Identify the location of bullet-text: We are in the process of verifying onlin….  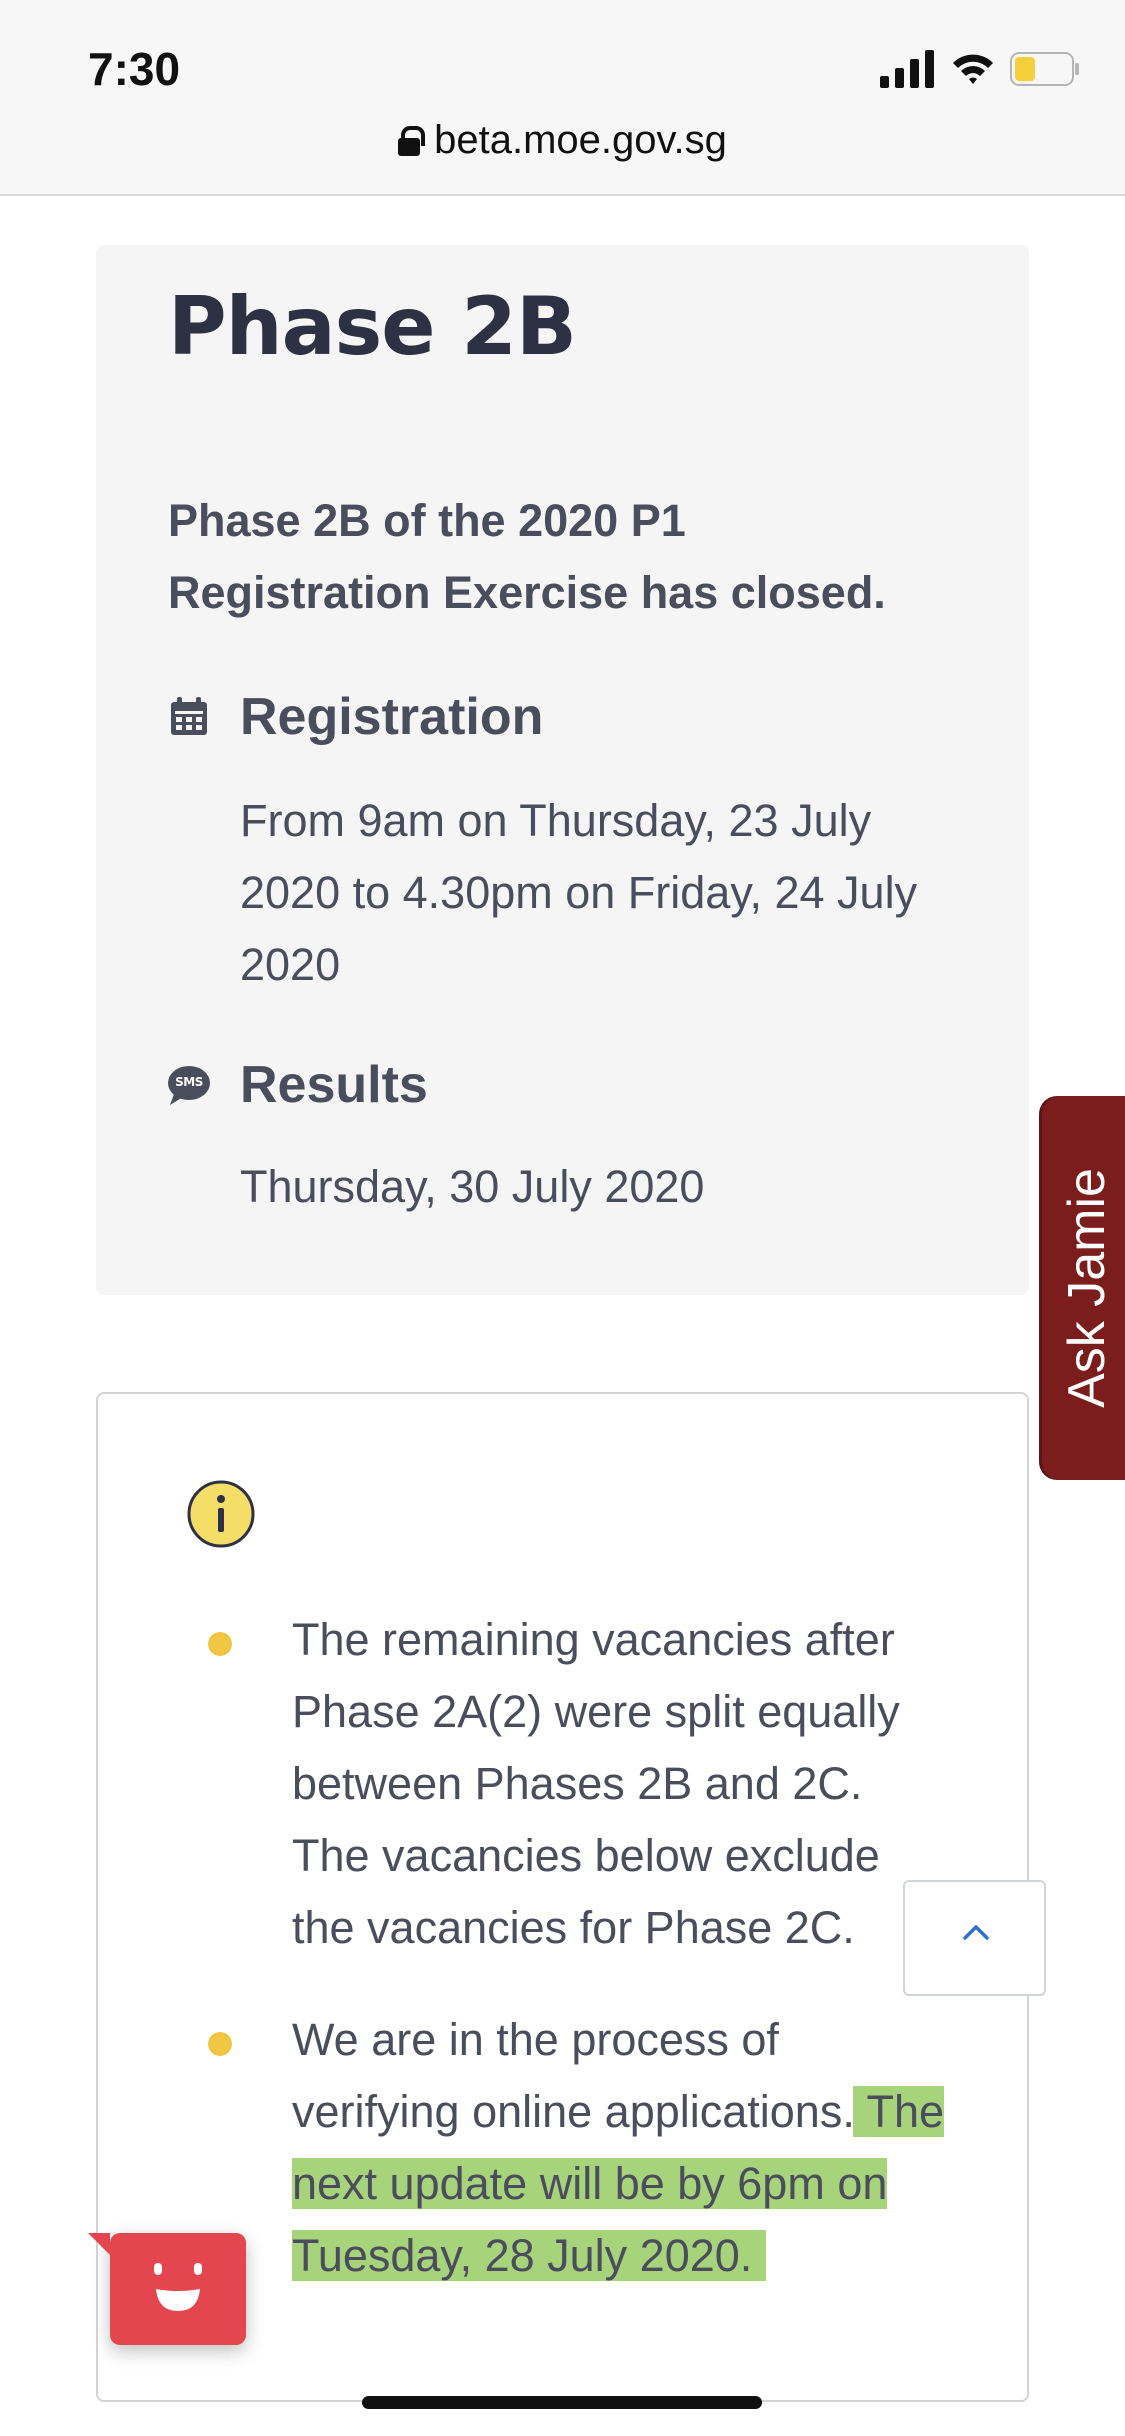
(573, 2075).